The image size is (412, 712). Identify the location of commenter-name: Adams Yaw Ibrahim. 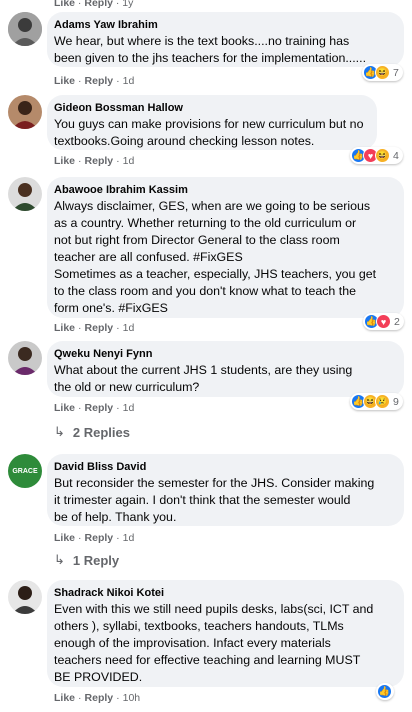
(224, 25).